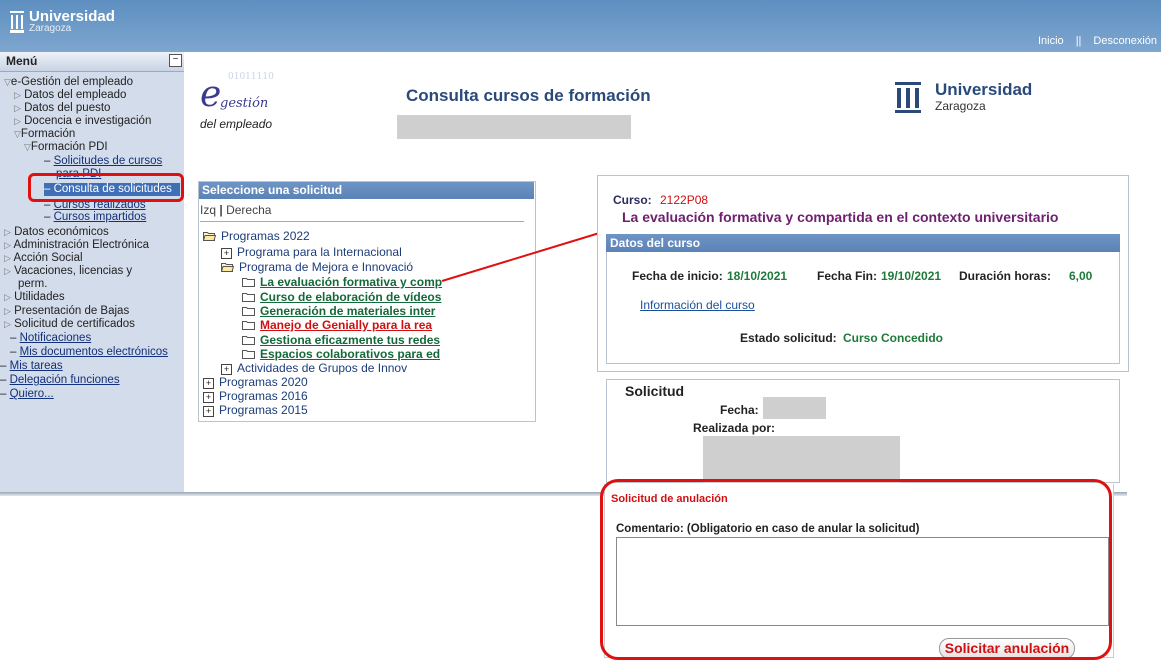 This screenshot has height=661, width=1161. I want to click on tree-node-curso-espacios: Espacios colaborativos para ed, so click(341, 354).